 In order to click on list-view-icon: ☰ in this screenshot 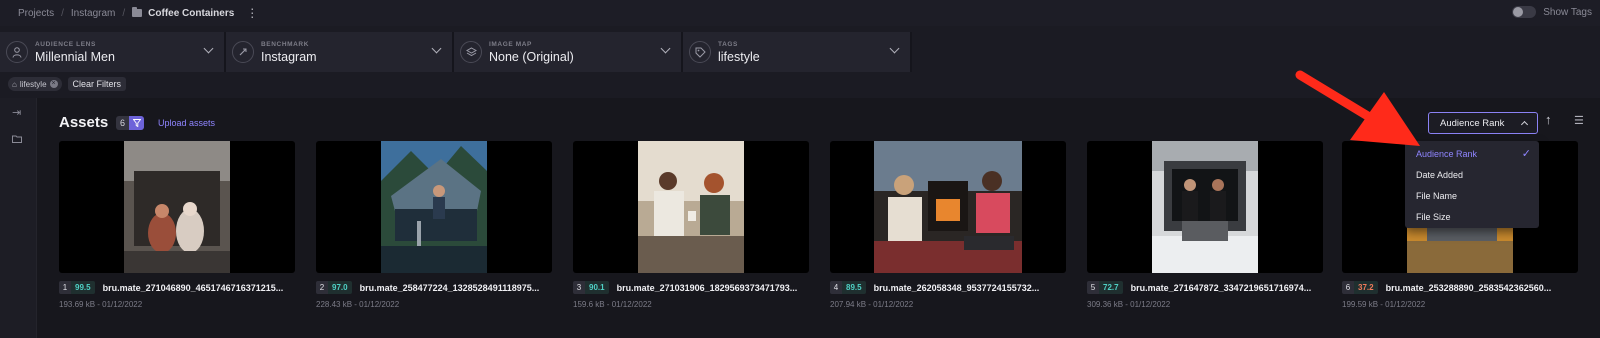, I will do `click(1579, 120)`.